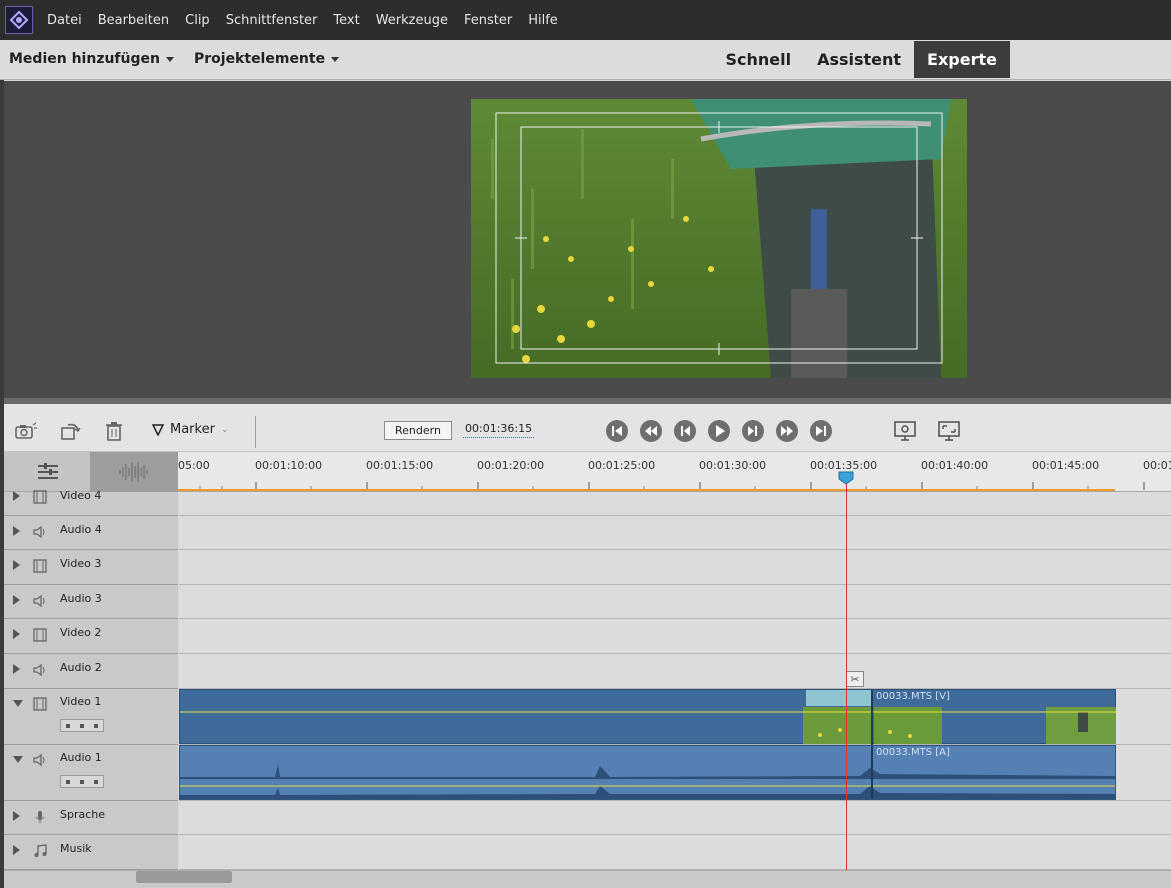  Describe the element at coordinates (685, 431) in the screenshot. I see `step-back-icon` at that location.